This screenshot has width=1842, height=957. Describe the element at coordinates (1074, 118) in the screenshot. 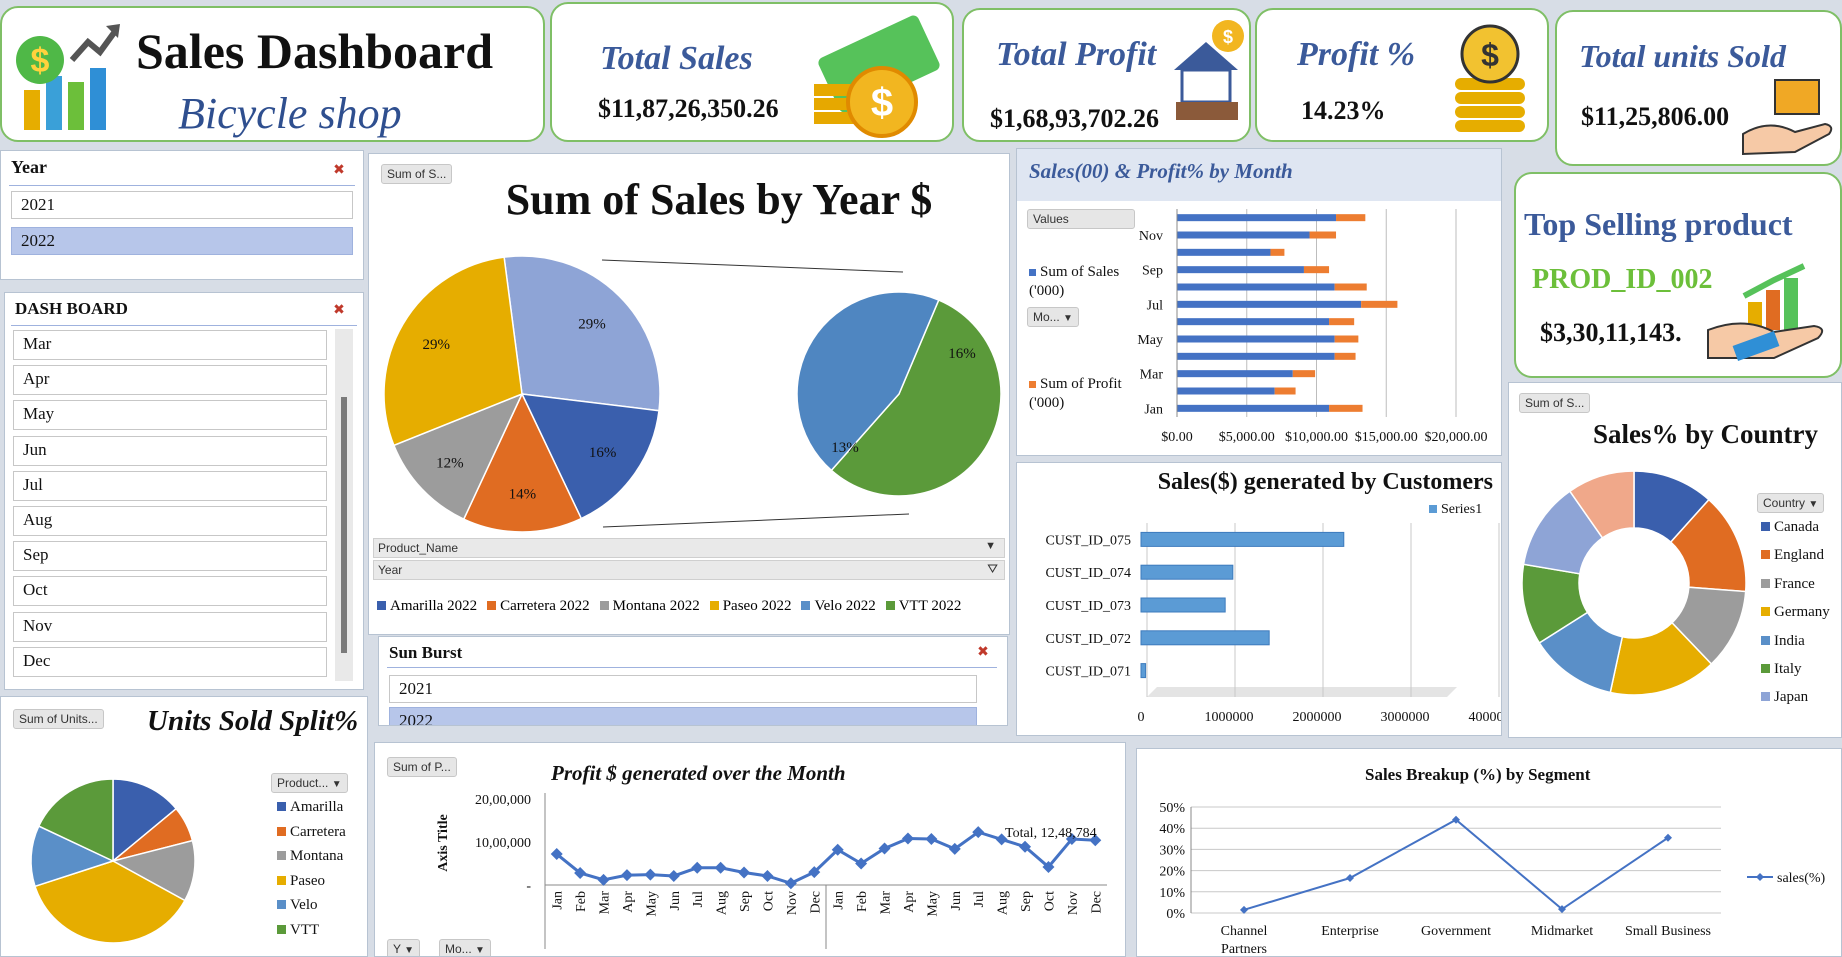

I see `kpi-value: $1,68,93,702.26` at that location.